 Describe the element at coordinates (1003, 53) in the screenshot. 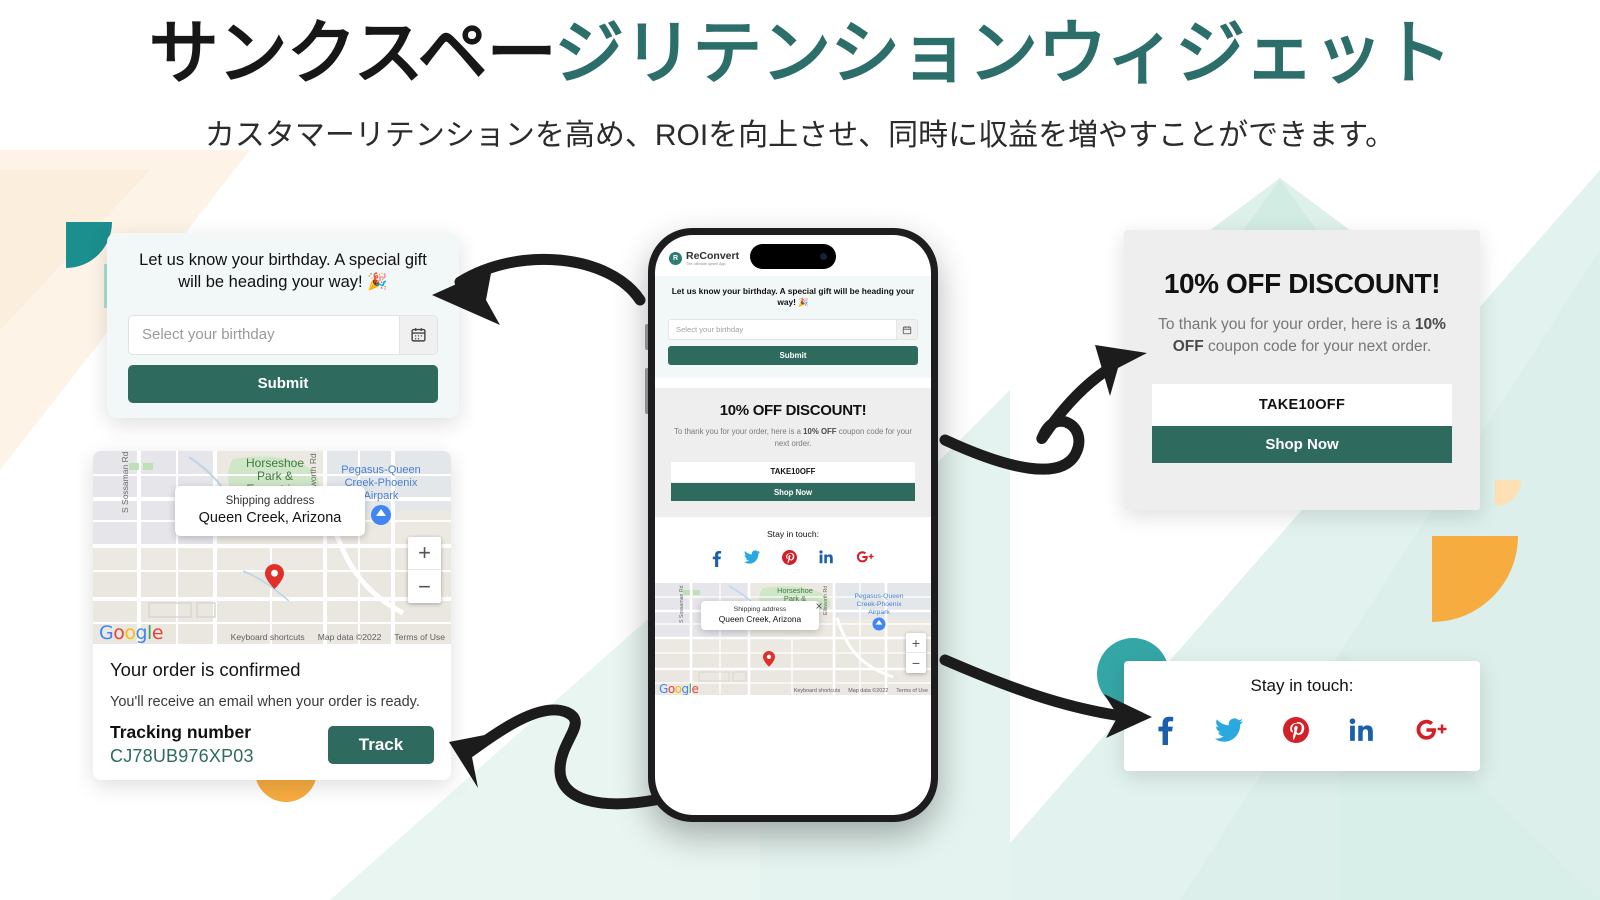

I see `page-title-accent: ジリテンションウィジェット` at that location.